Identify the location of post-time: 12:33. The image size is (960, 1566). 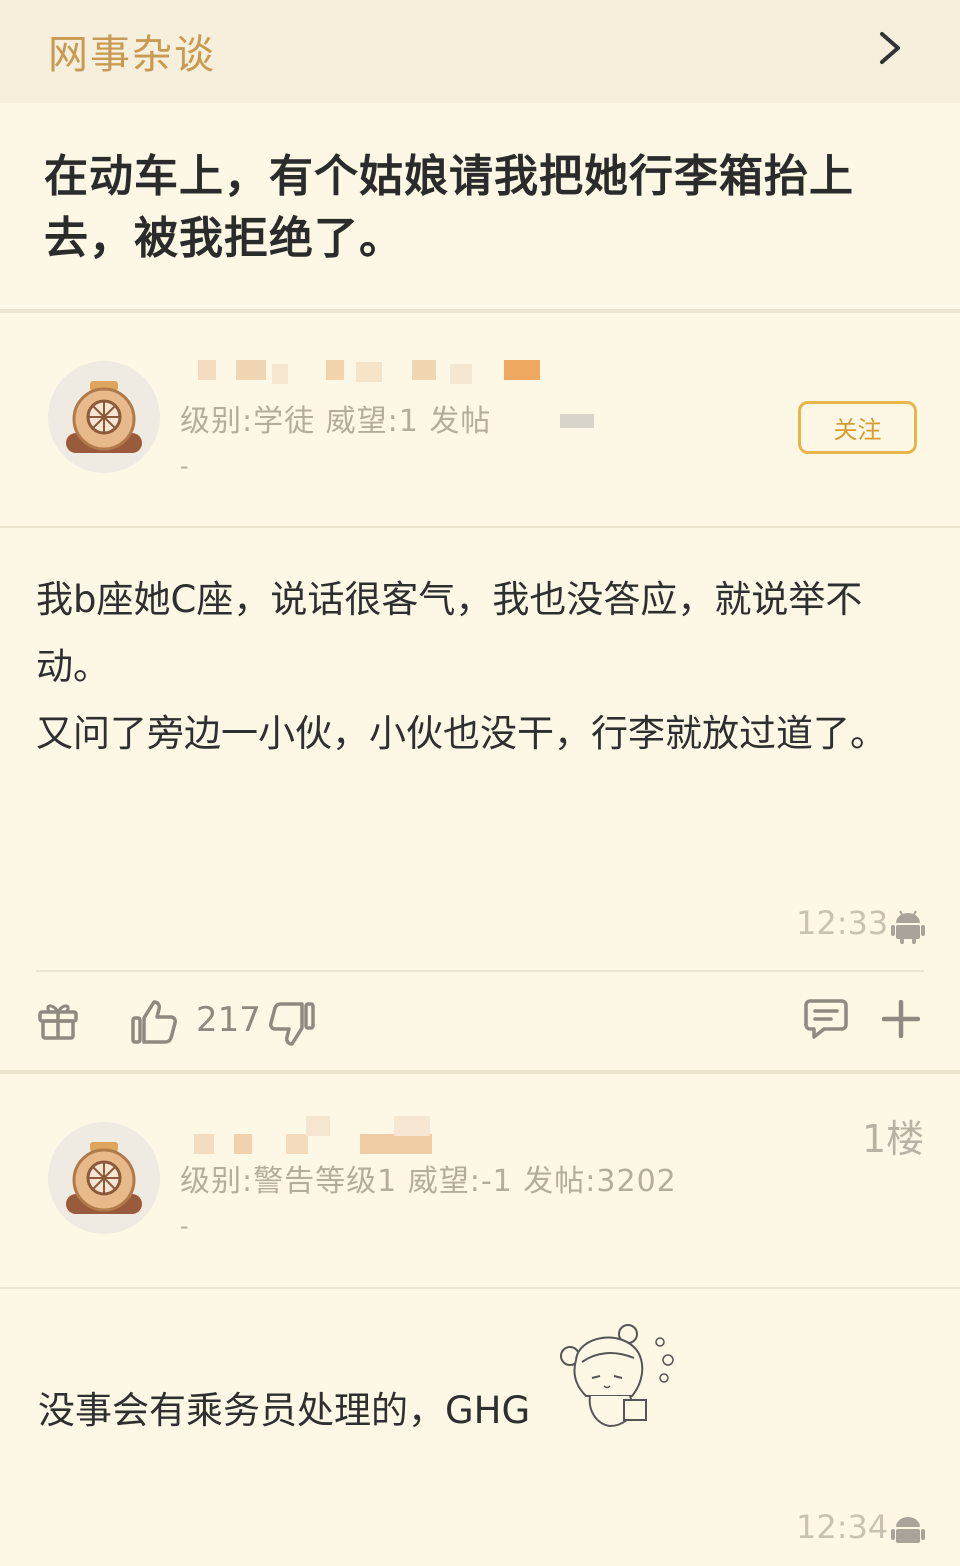
(842, 923).